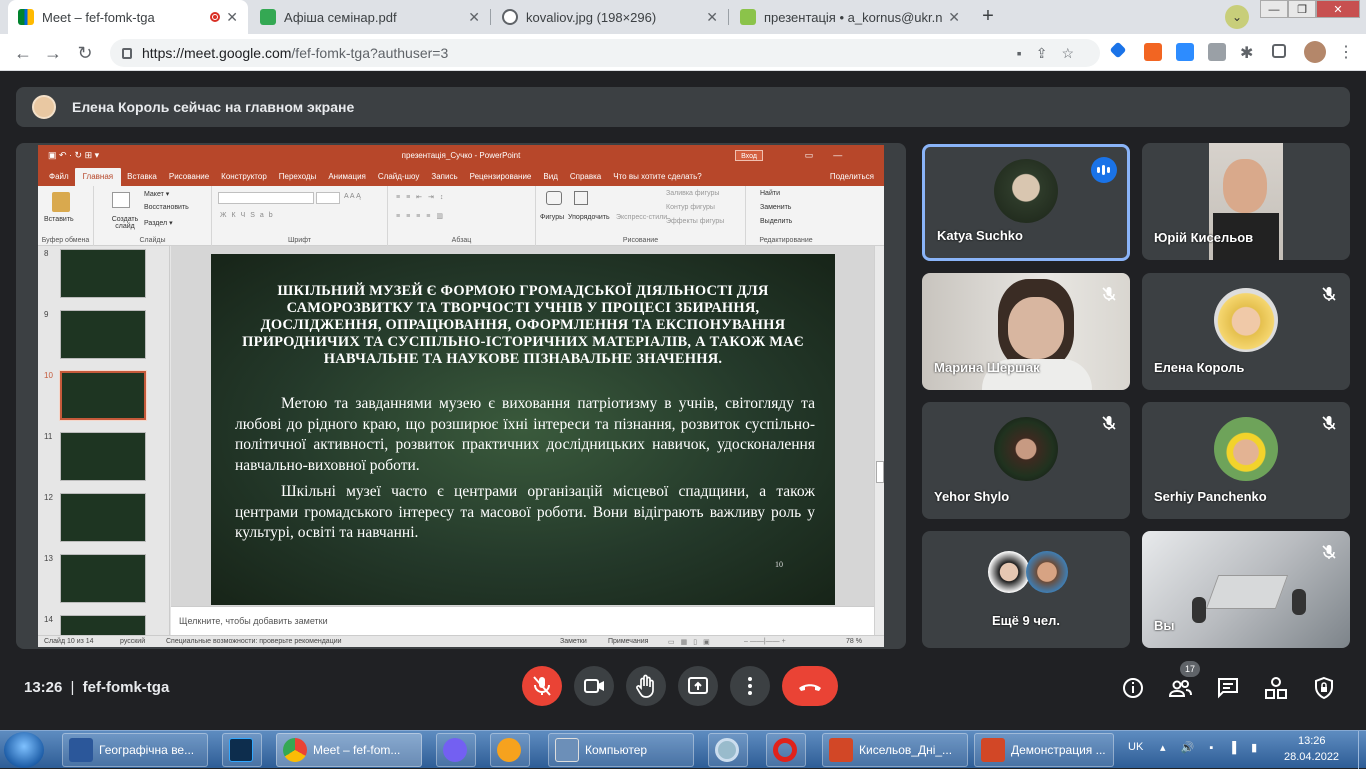 This screenshot has height=769, width=1366. What do you see at coordinates (750, 686) in the screenshot?
I see `more-options-button` at bounding box center [750, 686].